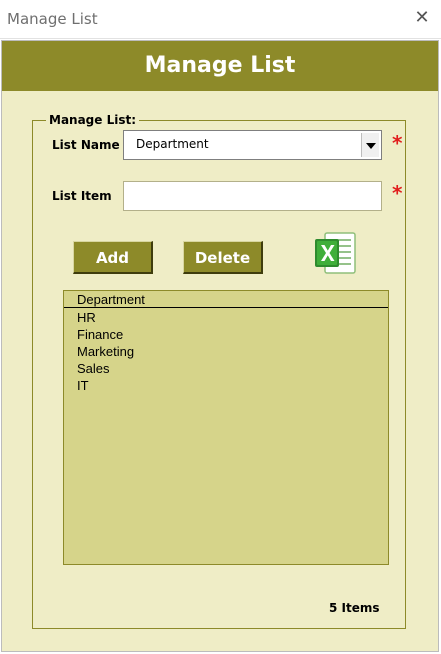  I want to click on list-item: Marketing, so click(105, 351).